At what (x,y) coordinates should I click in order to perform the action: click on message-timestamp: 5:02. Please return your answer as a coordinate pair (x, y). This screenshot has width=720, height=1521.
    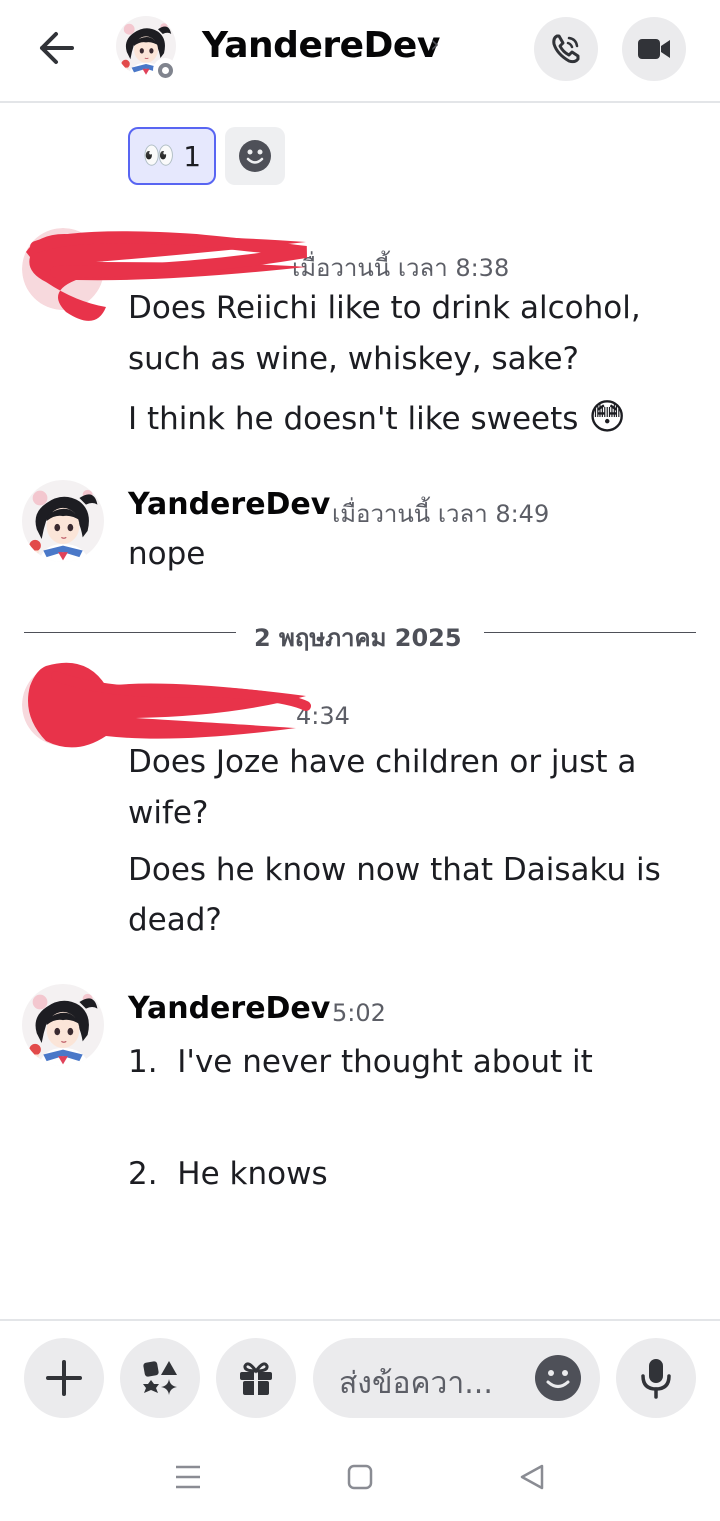
    Looking at the image, I should click on (359, 1013).